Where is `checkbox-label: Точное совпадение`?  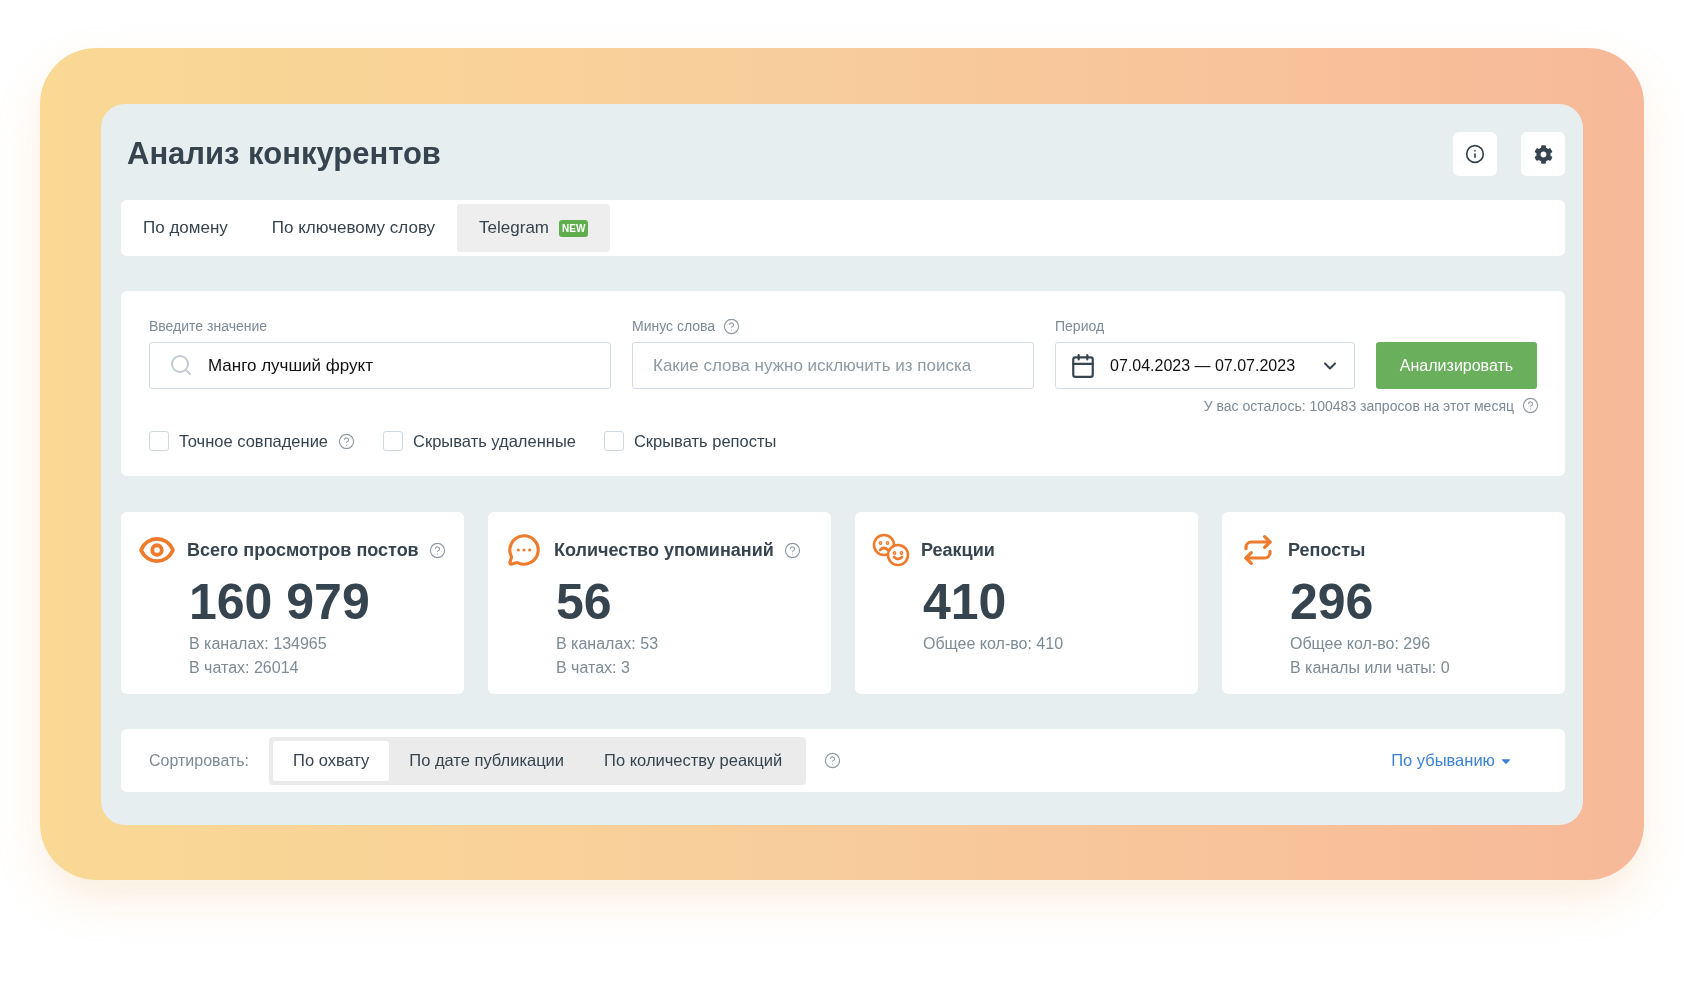 checkbox-label: Точное совпадение is located at coordinates (254, 441).